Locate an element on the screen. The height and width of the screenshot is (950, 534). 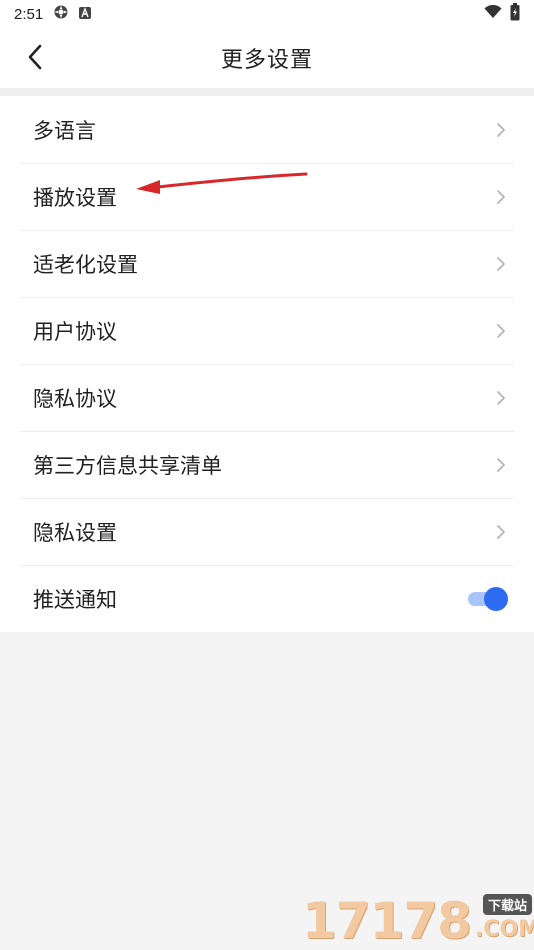
menu-item-language: 多语言 is located at coordinates (267, 129).